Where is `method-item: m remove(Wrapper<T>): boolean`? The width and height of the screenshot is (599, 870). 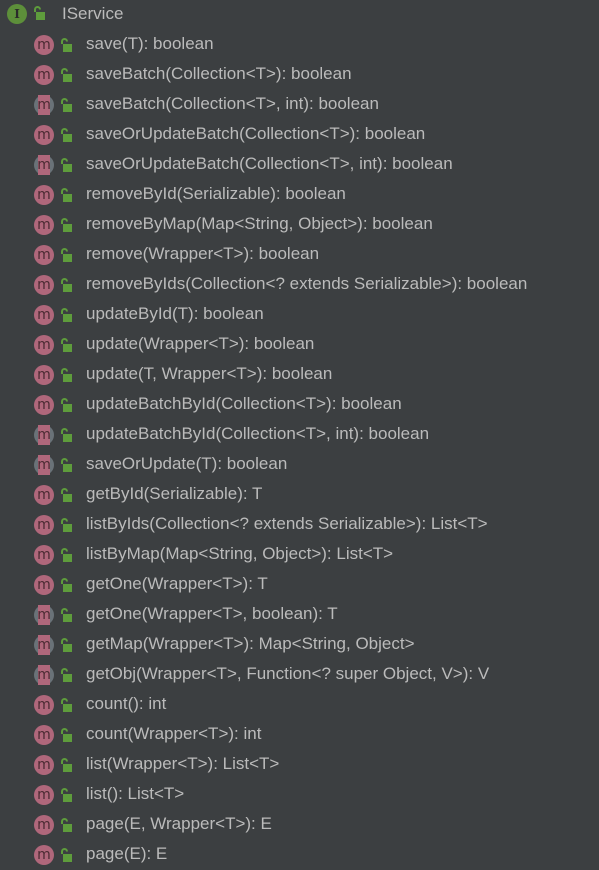
method-item: m remove(Wrapper<T>): boolean is located at coordinates (299, 255).